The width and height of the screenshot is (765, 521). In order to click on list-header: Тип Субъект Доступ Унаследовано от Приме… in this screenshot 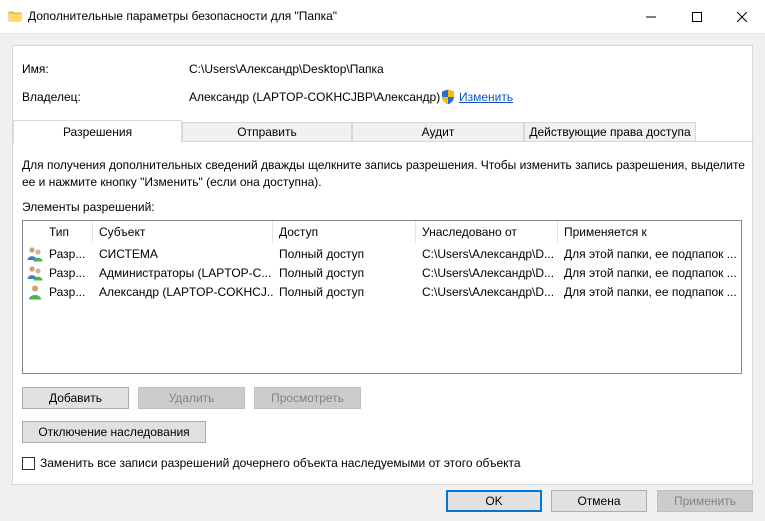, I will do `click(382, 232)`.